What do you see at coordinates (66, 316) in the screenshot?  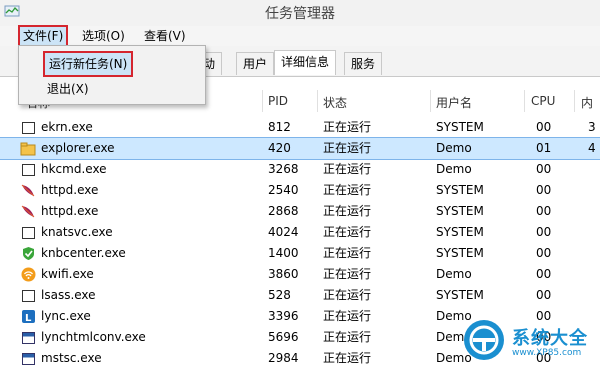 I see `process-name: lync.exe` at bounding box center [66, 316].